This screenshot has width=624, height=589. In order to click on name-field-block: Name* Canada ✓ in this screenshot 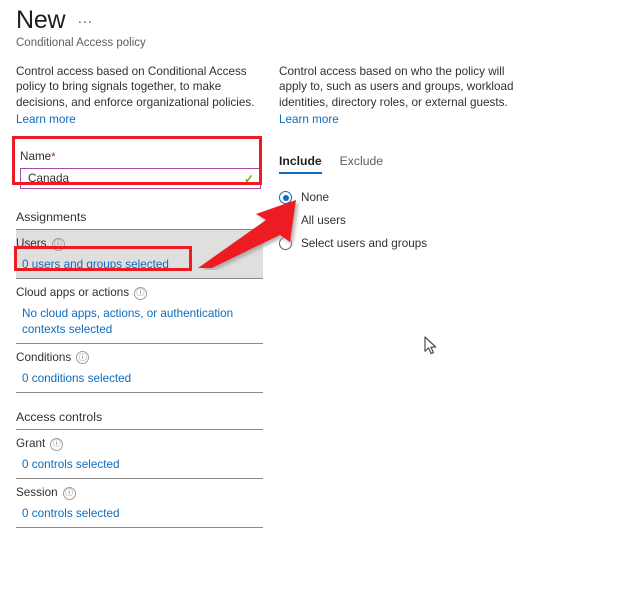, I will do `click(139, 169)`.